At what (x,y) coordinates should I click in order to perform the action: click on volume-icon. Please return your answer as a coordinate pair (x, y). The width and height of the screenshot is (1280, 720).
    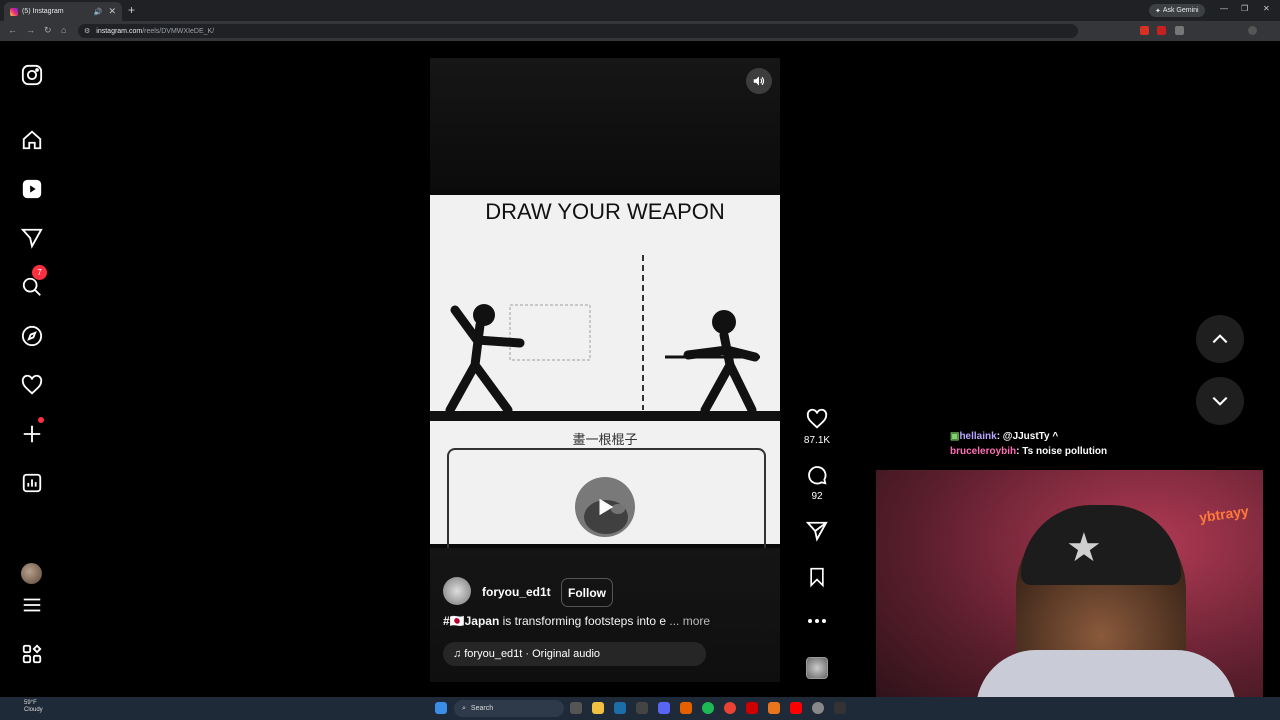
    Looking at the image, I should click on (759, 81).